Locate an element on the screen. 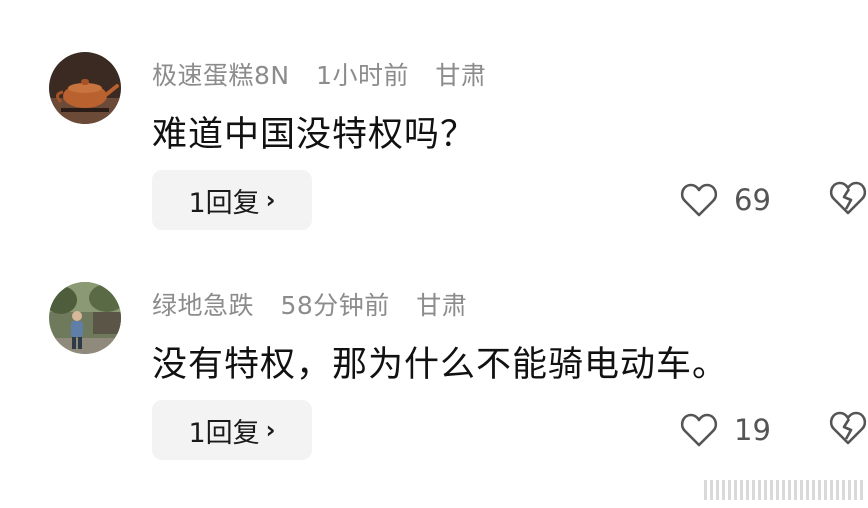 This screenshot has width=868, height=508. timestamp: 58分钟前 is located at coordinates (335, 305).